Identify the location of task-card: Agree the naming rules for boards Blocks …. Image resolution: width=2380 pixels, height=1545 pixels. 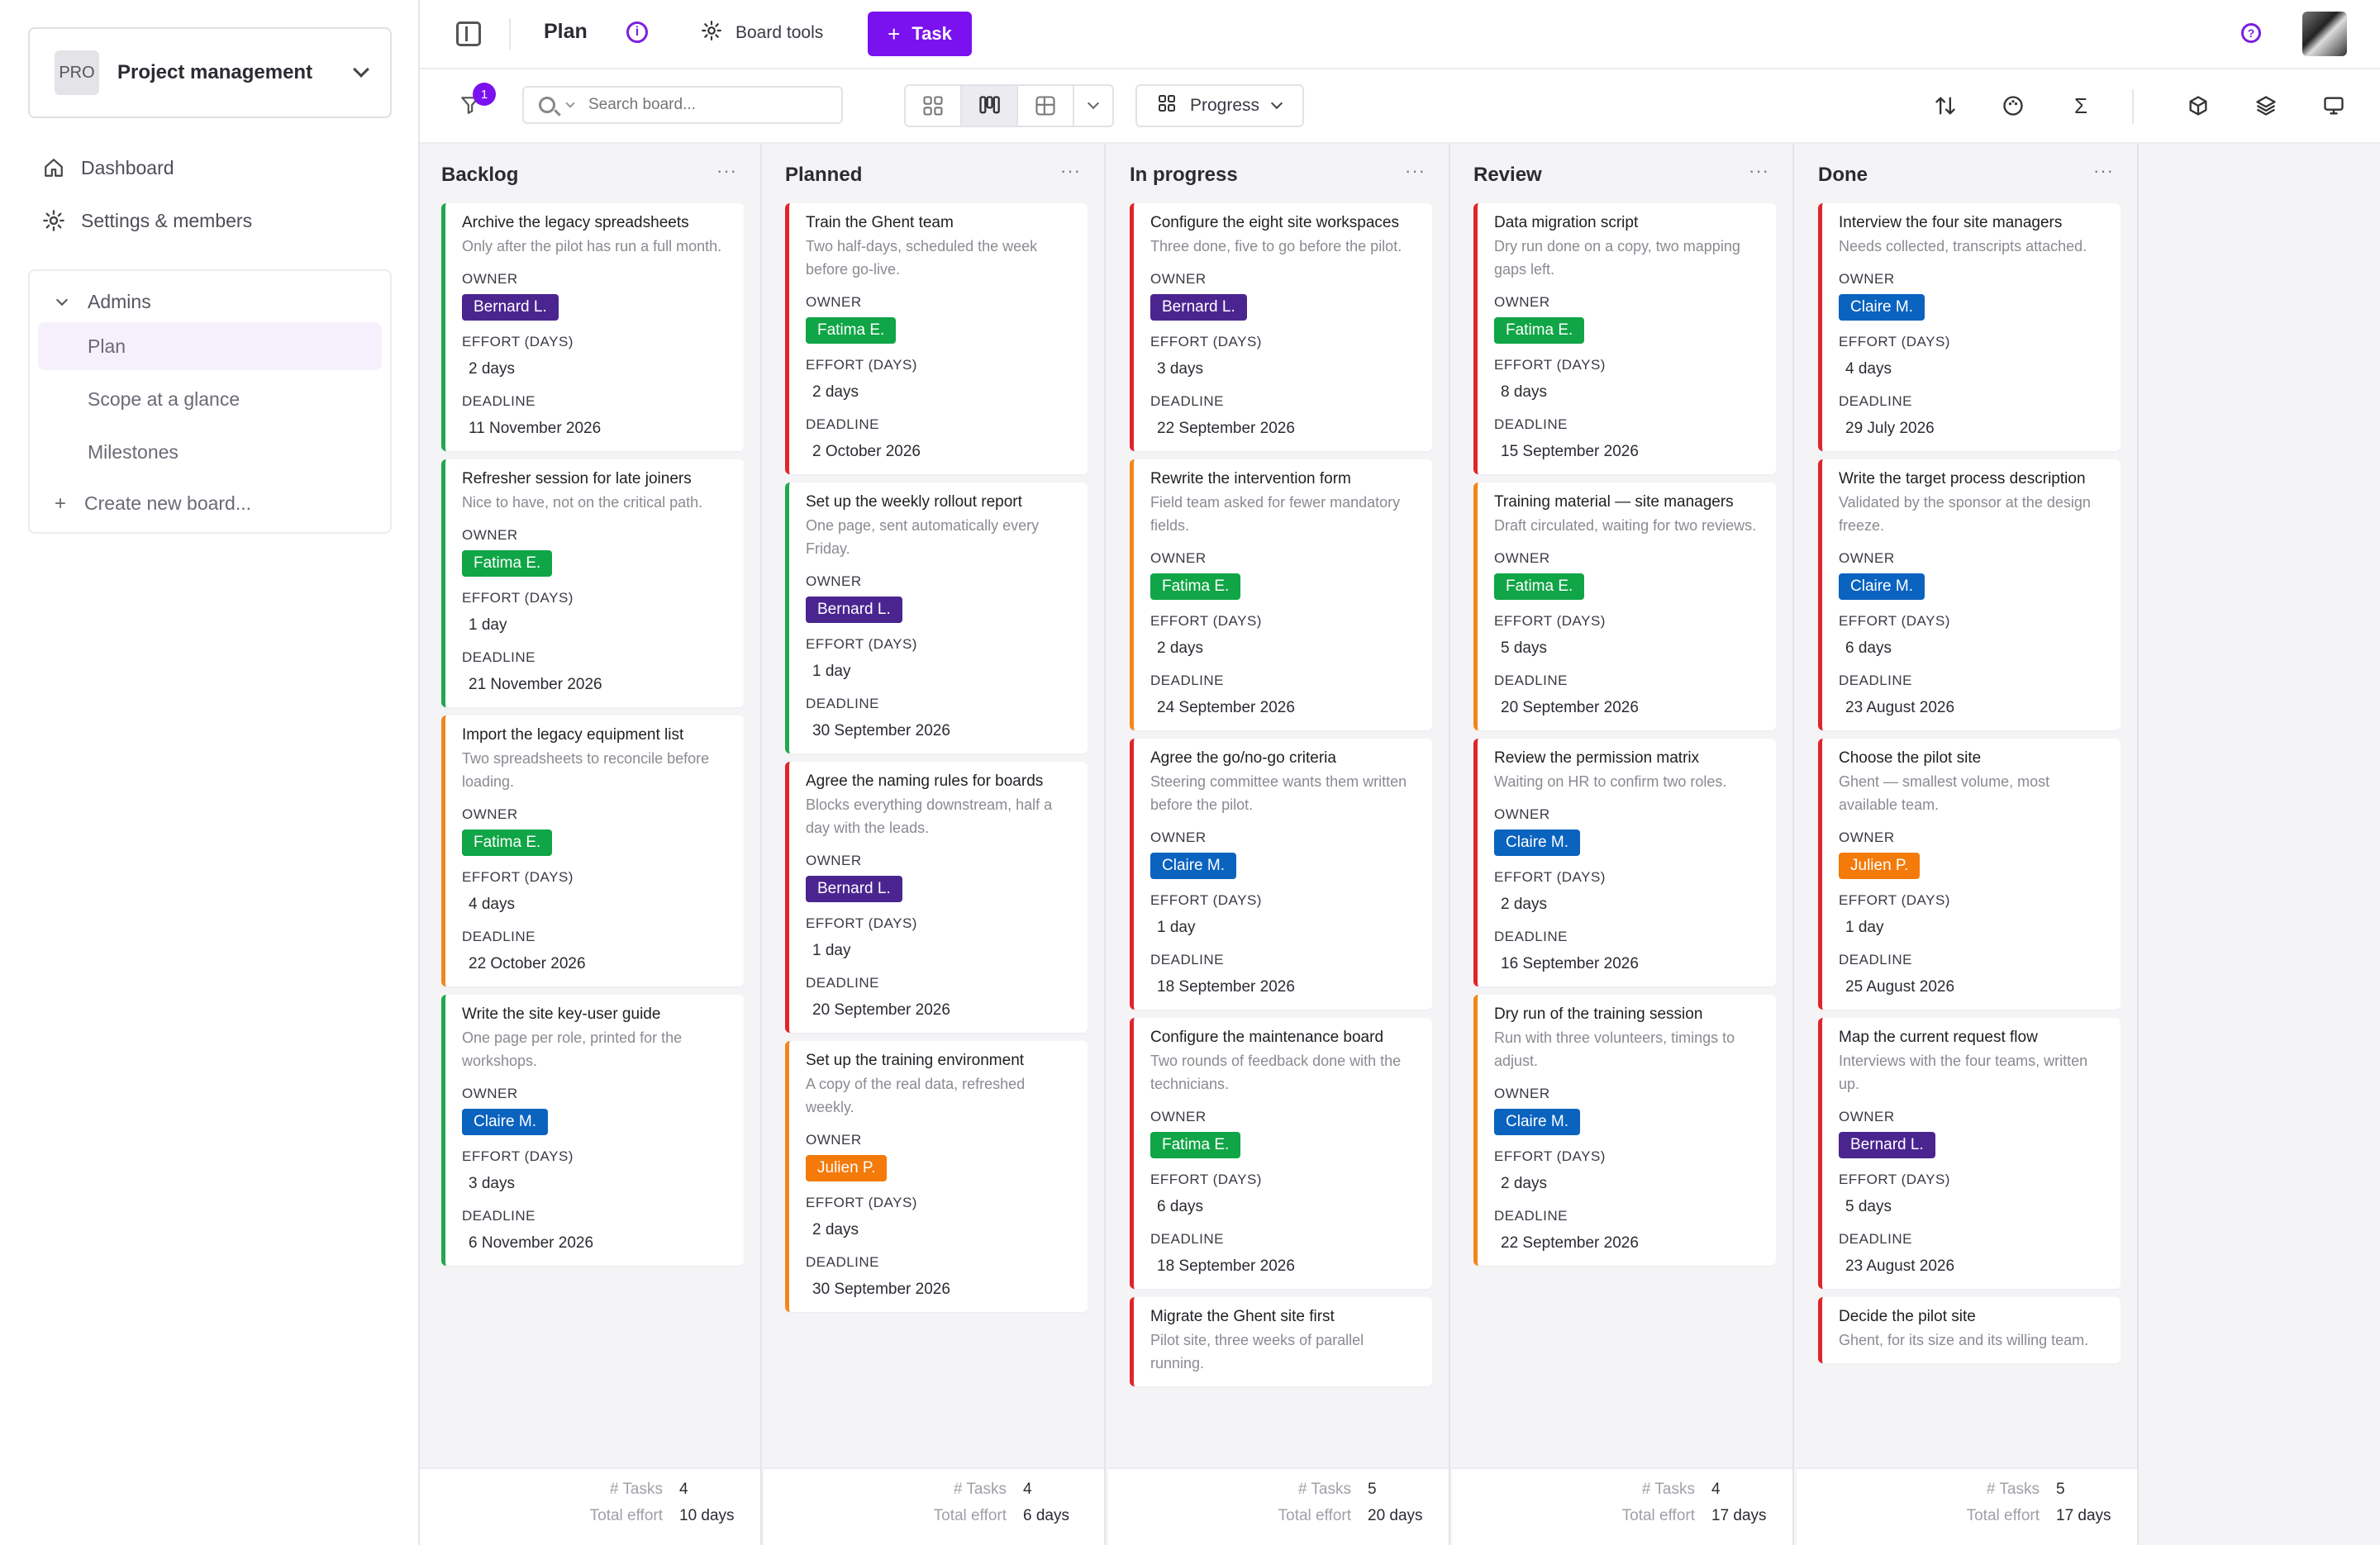
(936, 897).